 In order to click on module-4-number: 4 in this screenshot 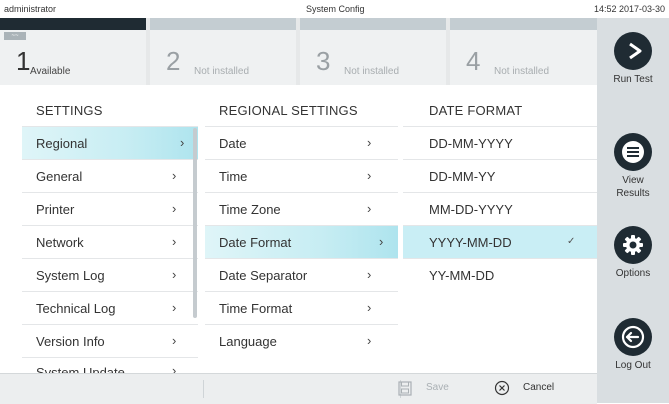, I will do `click(473, 61)`.